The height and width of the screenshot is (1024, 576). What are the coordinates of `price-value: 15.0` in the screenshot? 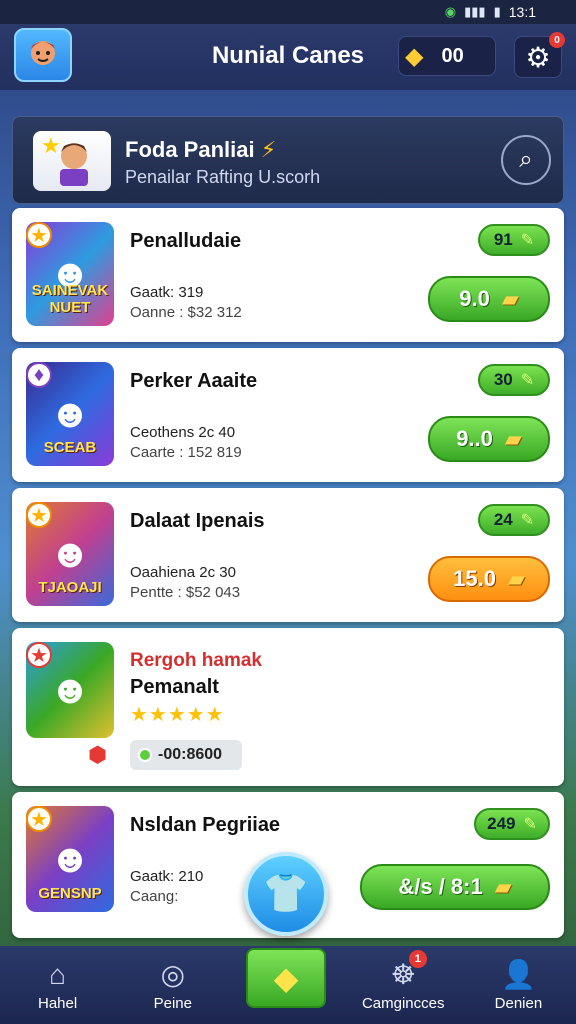 It's located at (474, 578).